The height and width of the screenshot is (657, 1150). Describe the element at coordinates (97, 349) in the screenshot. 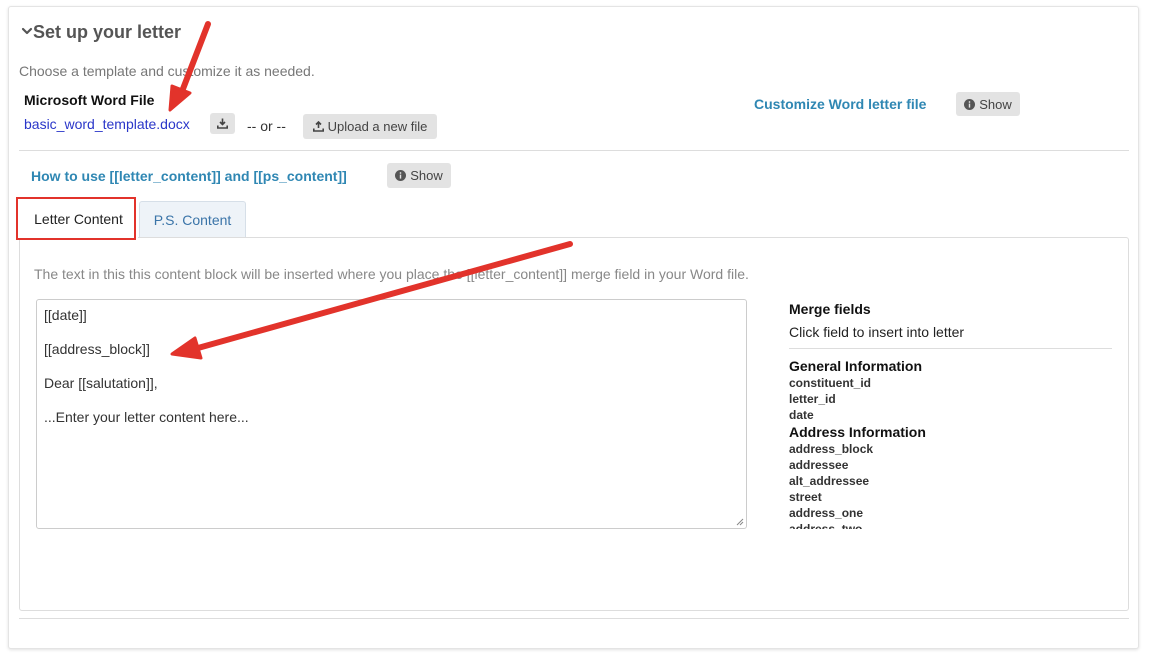

I see `editor-line: [[address_block]]` at that location.